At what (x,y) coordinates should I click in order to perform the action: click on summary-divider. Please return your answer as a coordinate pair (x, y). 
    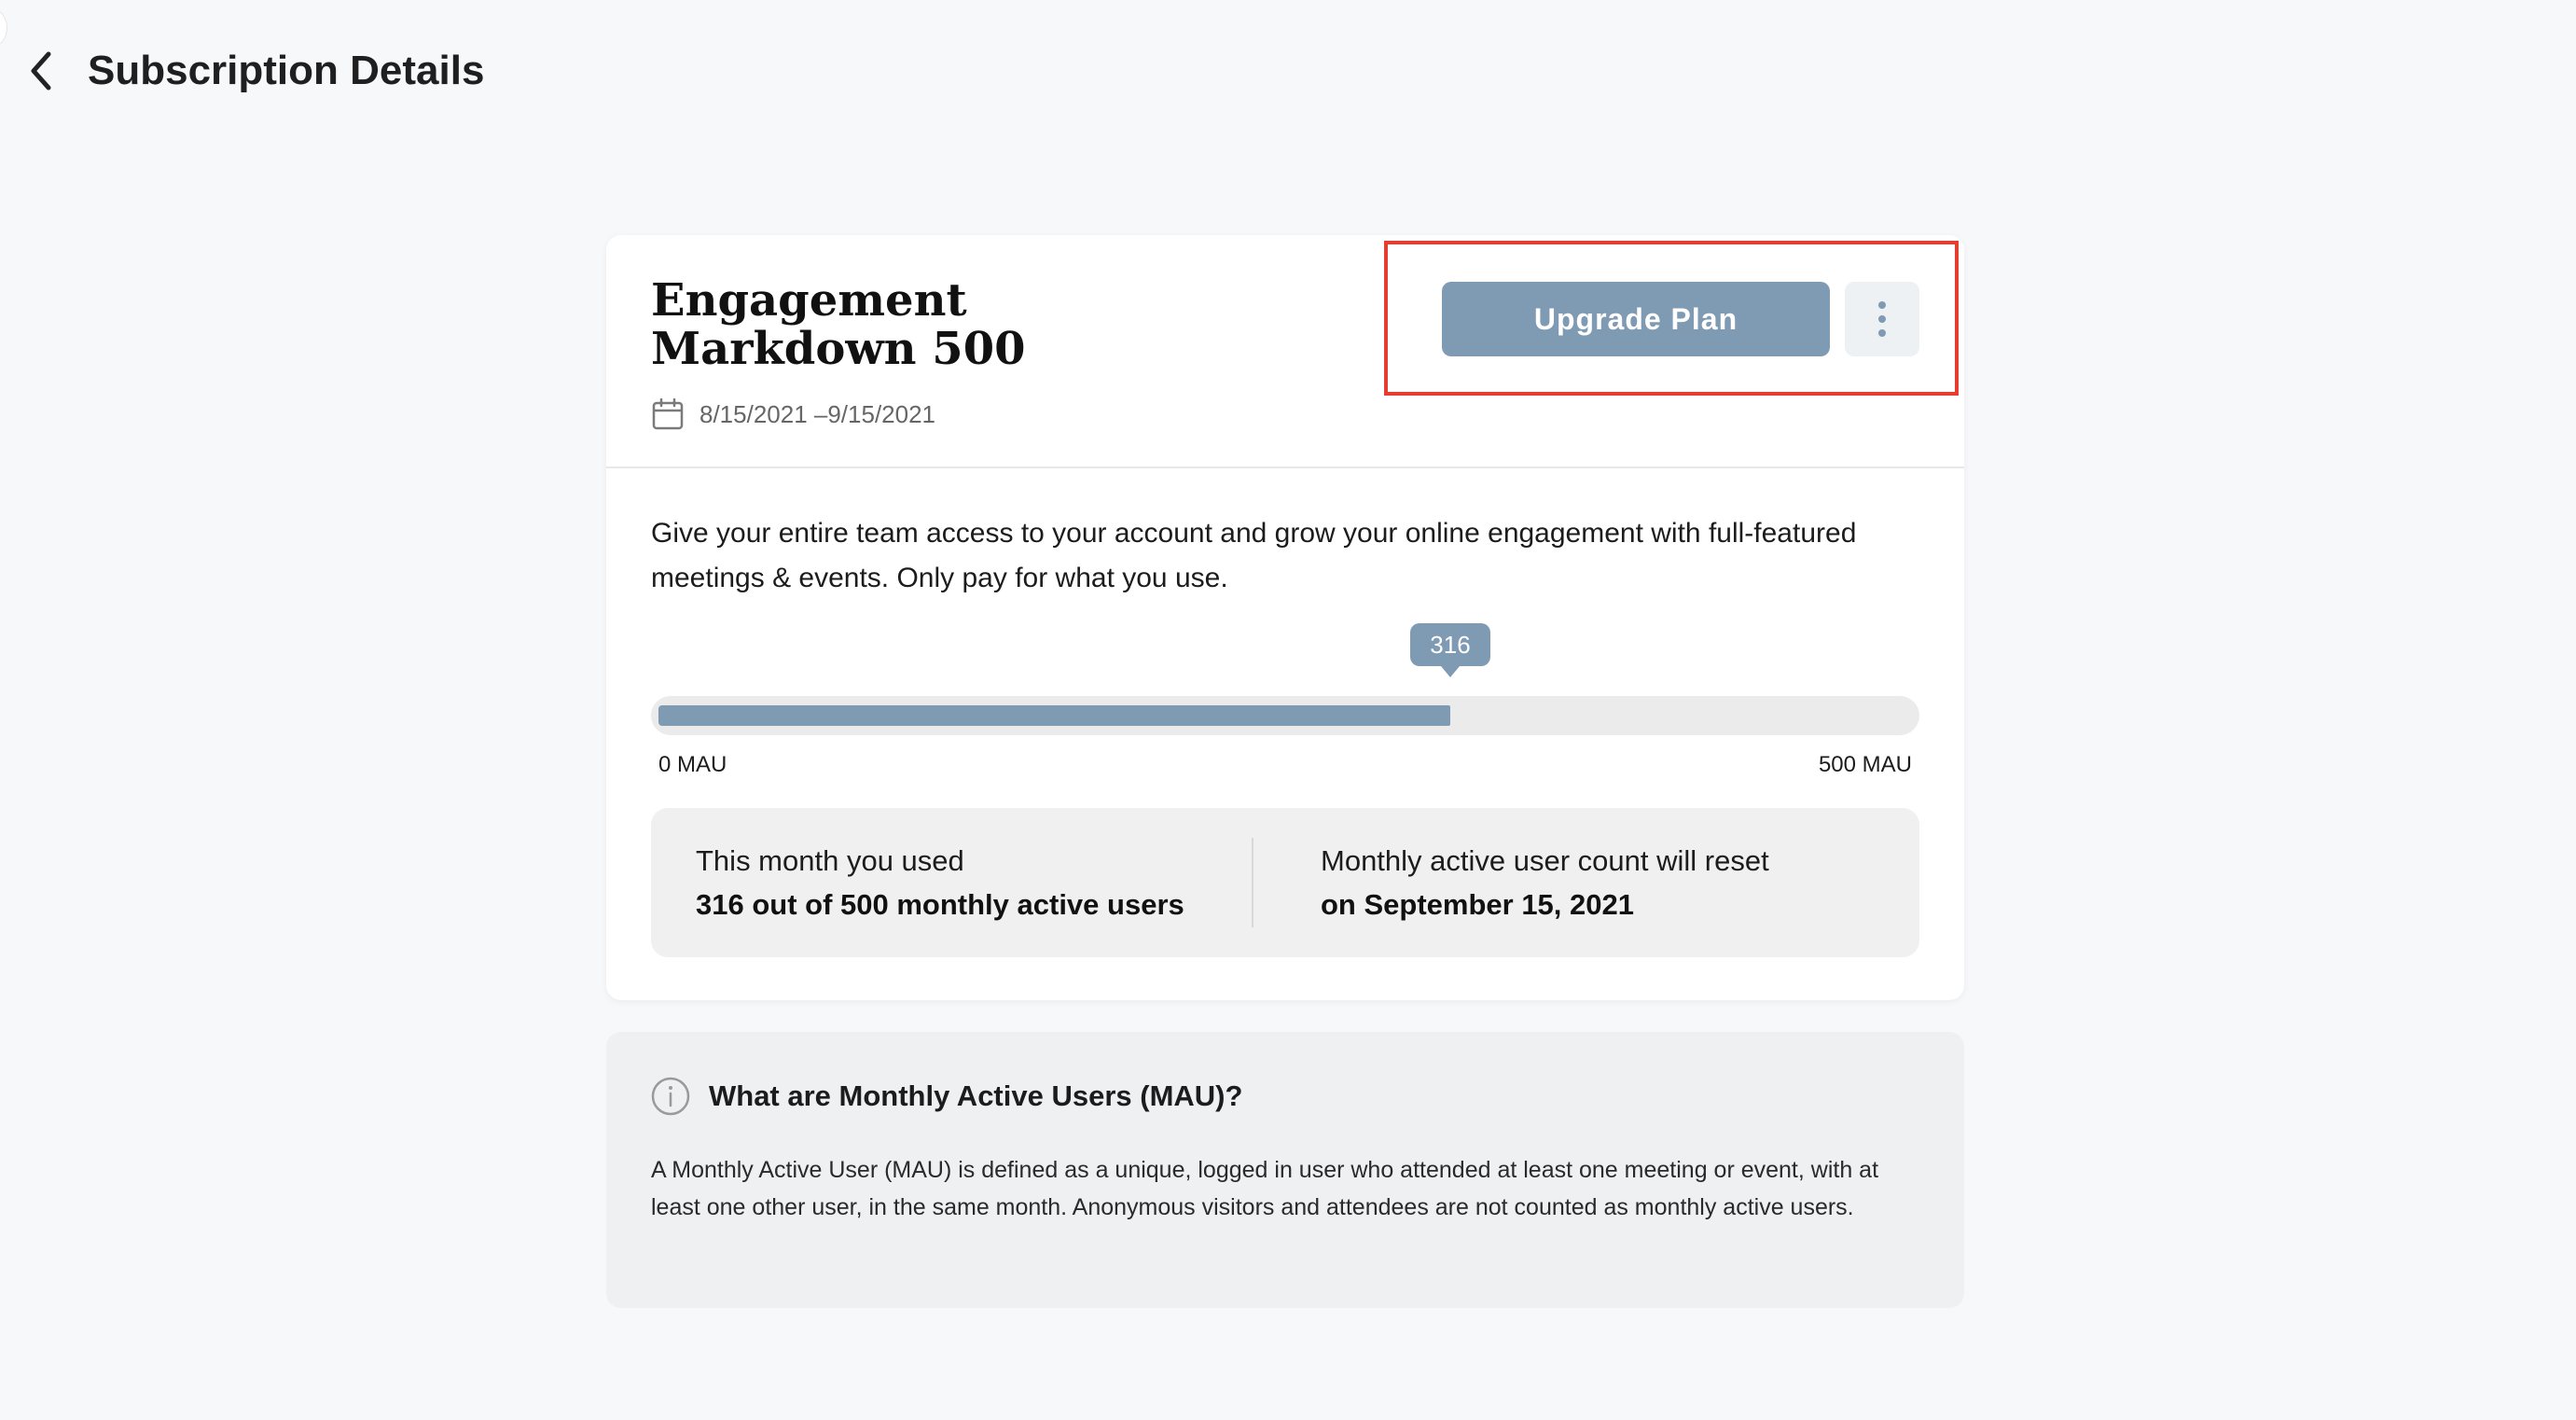
    Looking at the image, I should click on (1252, 882).